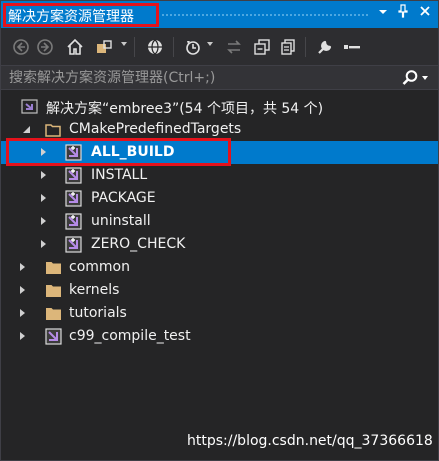 The height and width of the screenshot is (461, 439). What do you see at coordinates (130, 336) in the screenshot?
I see `tree-item-label: c99_compile_test` at bounding box center [130, 336].